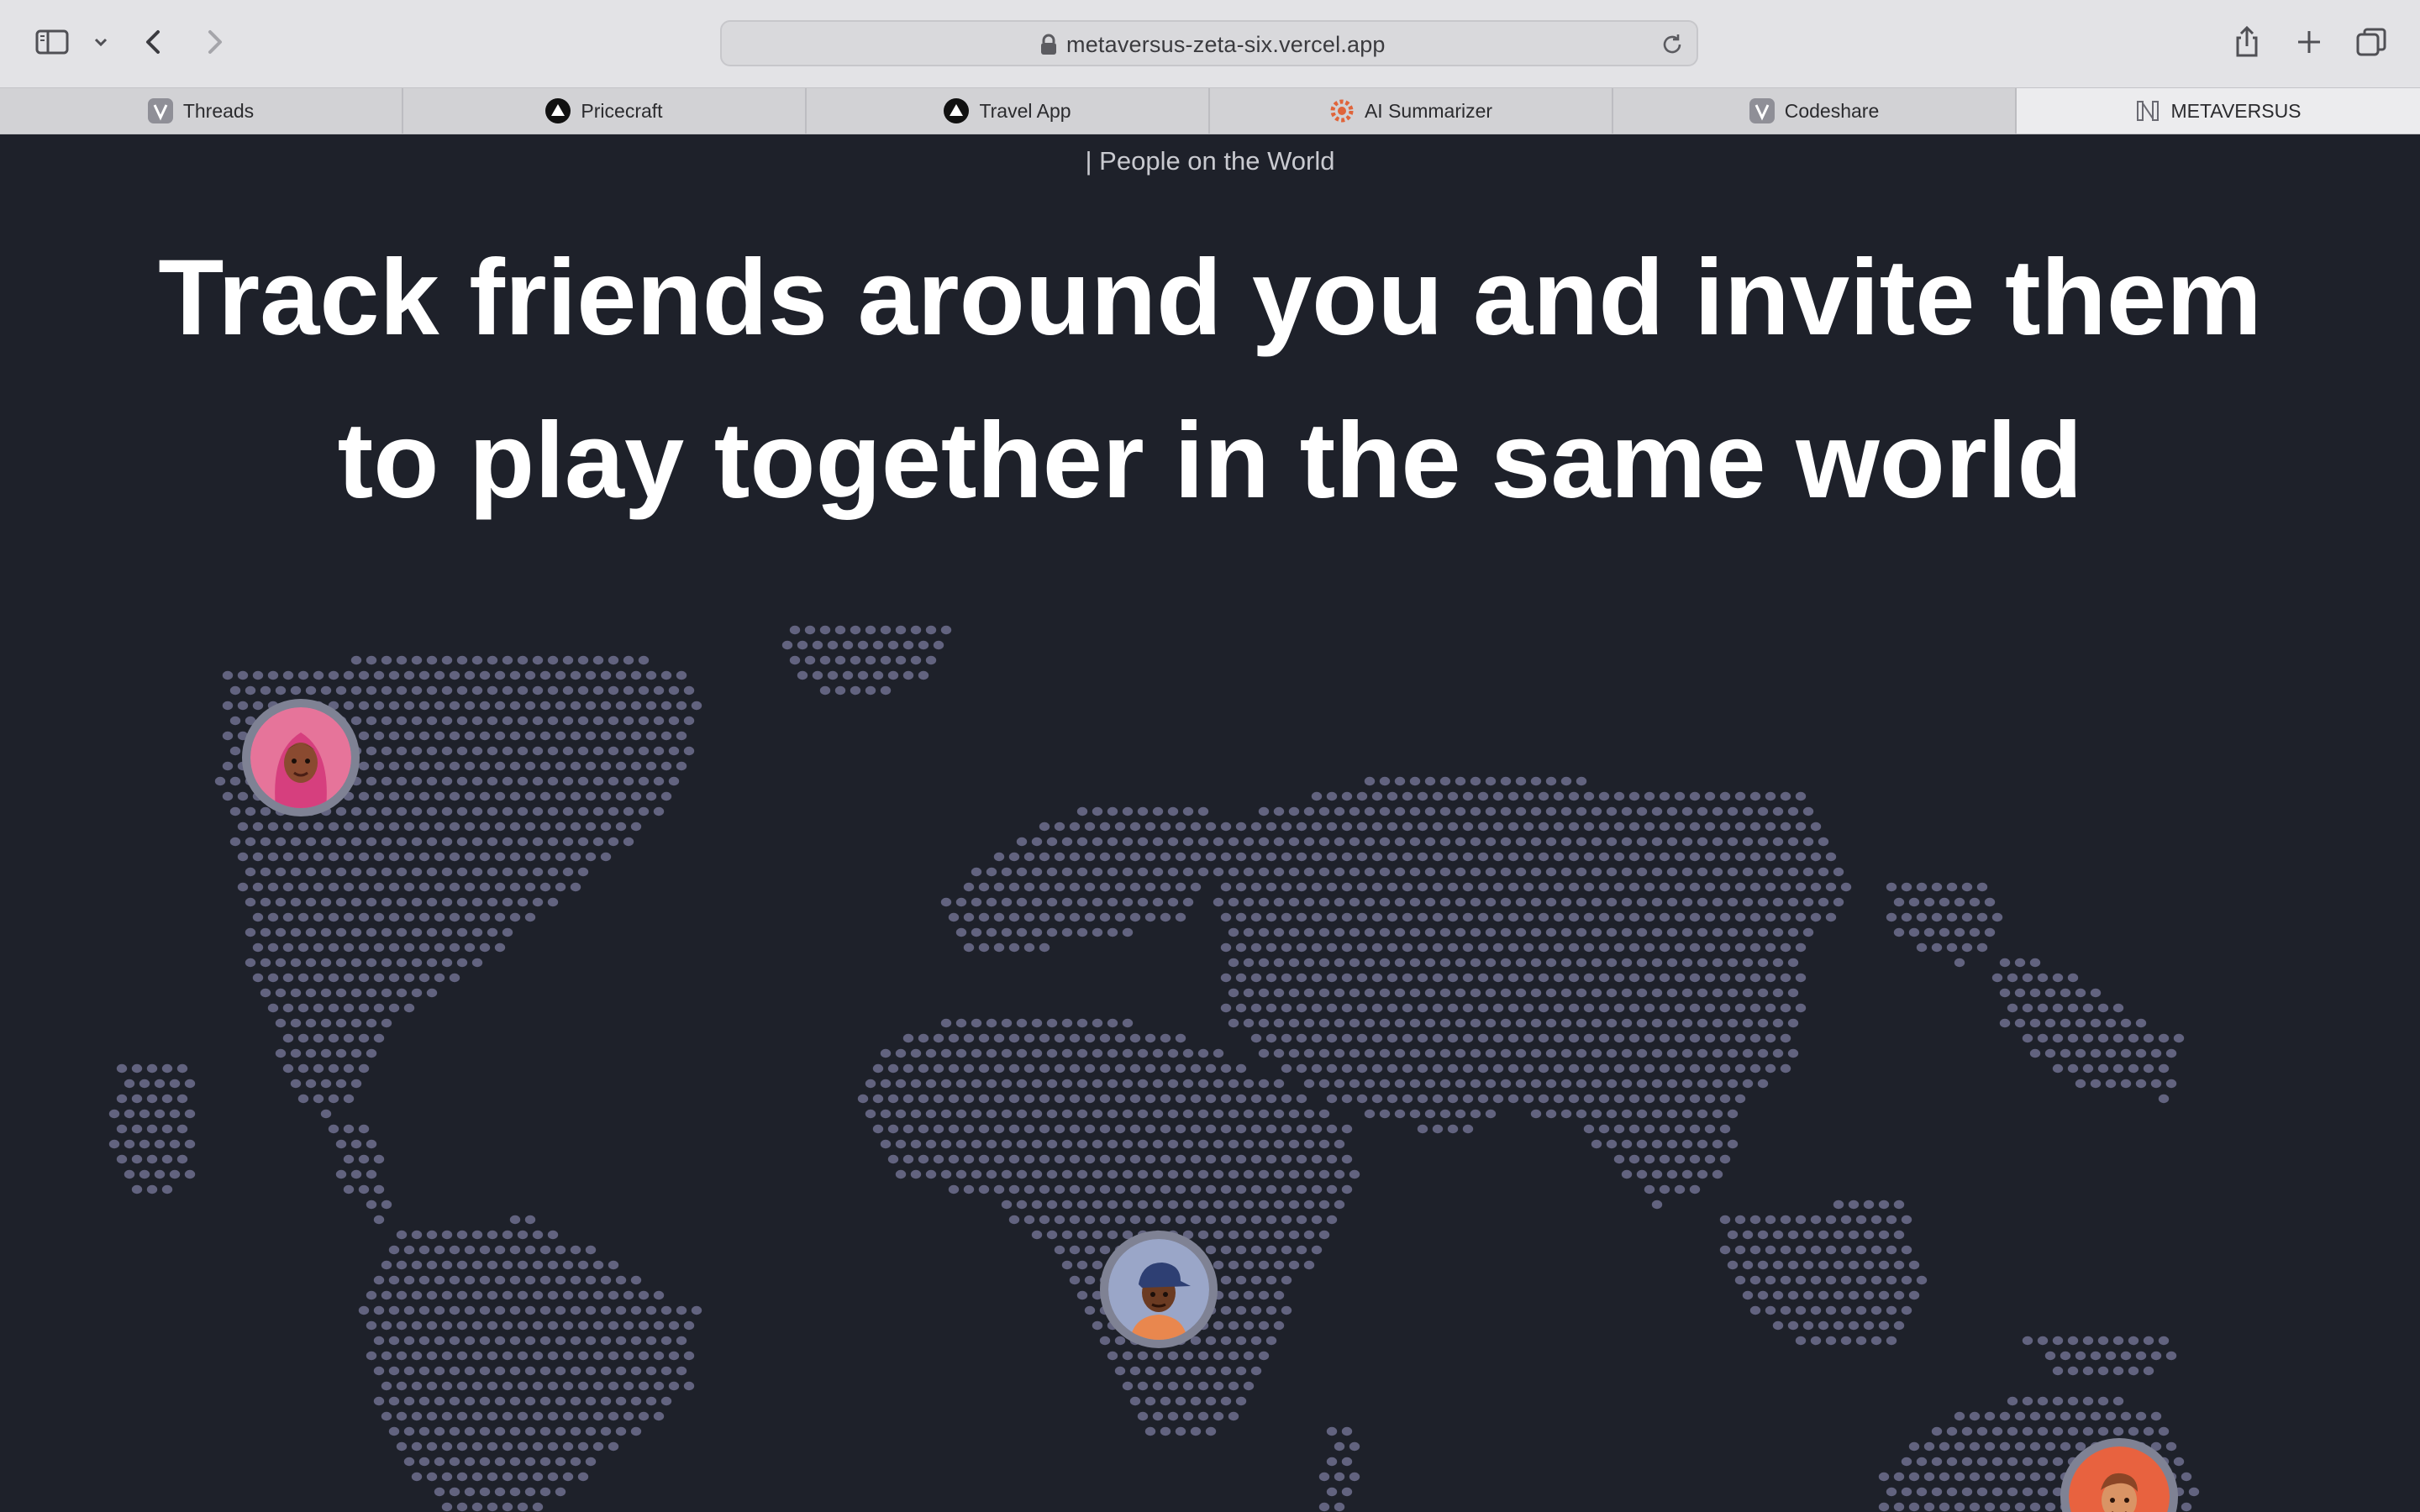 The image size is (2420, 1512). Describe the element at coordinates (1159, 1289) in the screenshot. I see `avatar-africa` at that location.